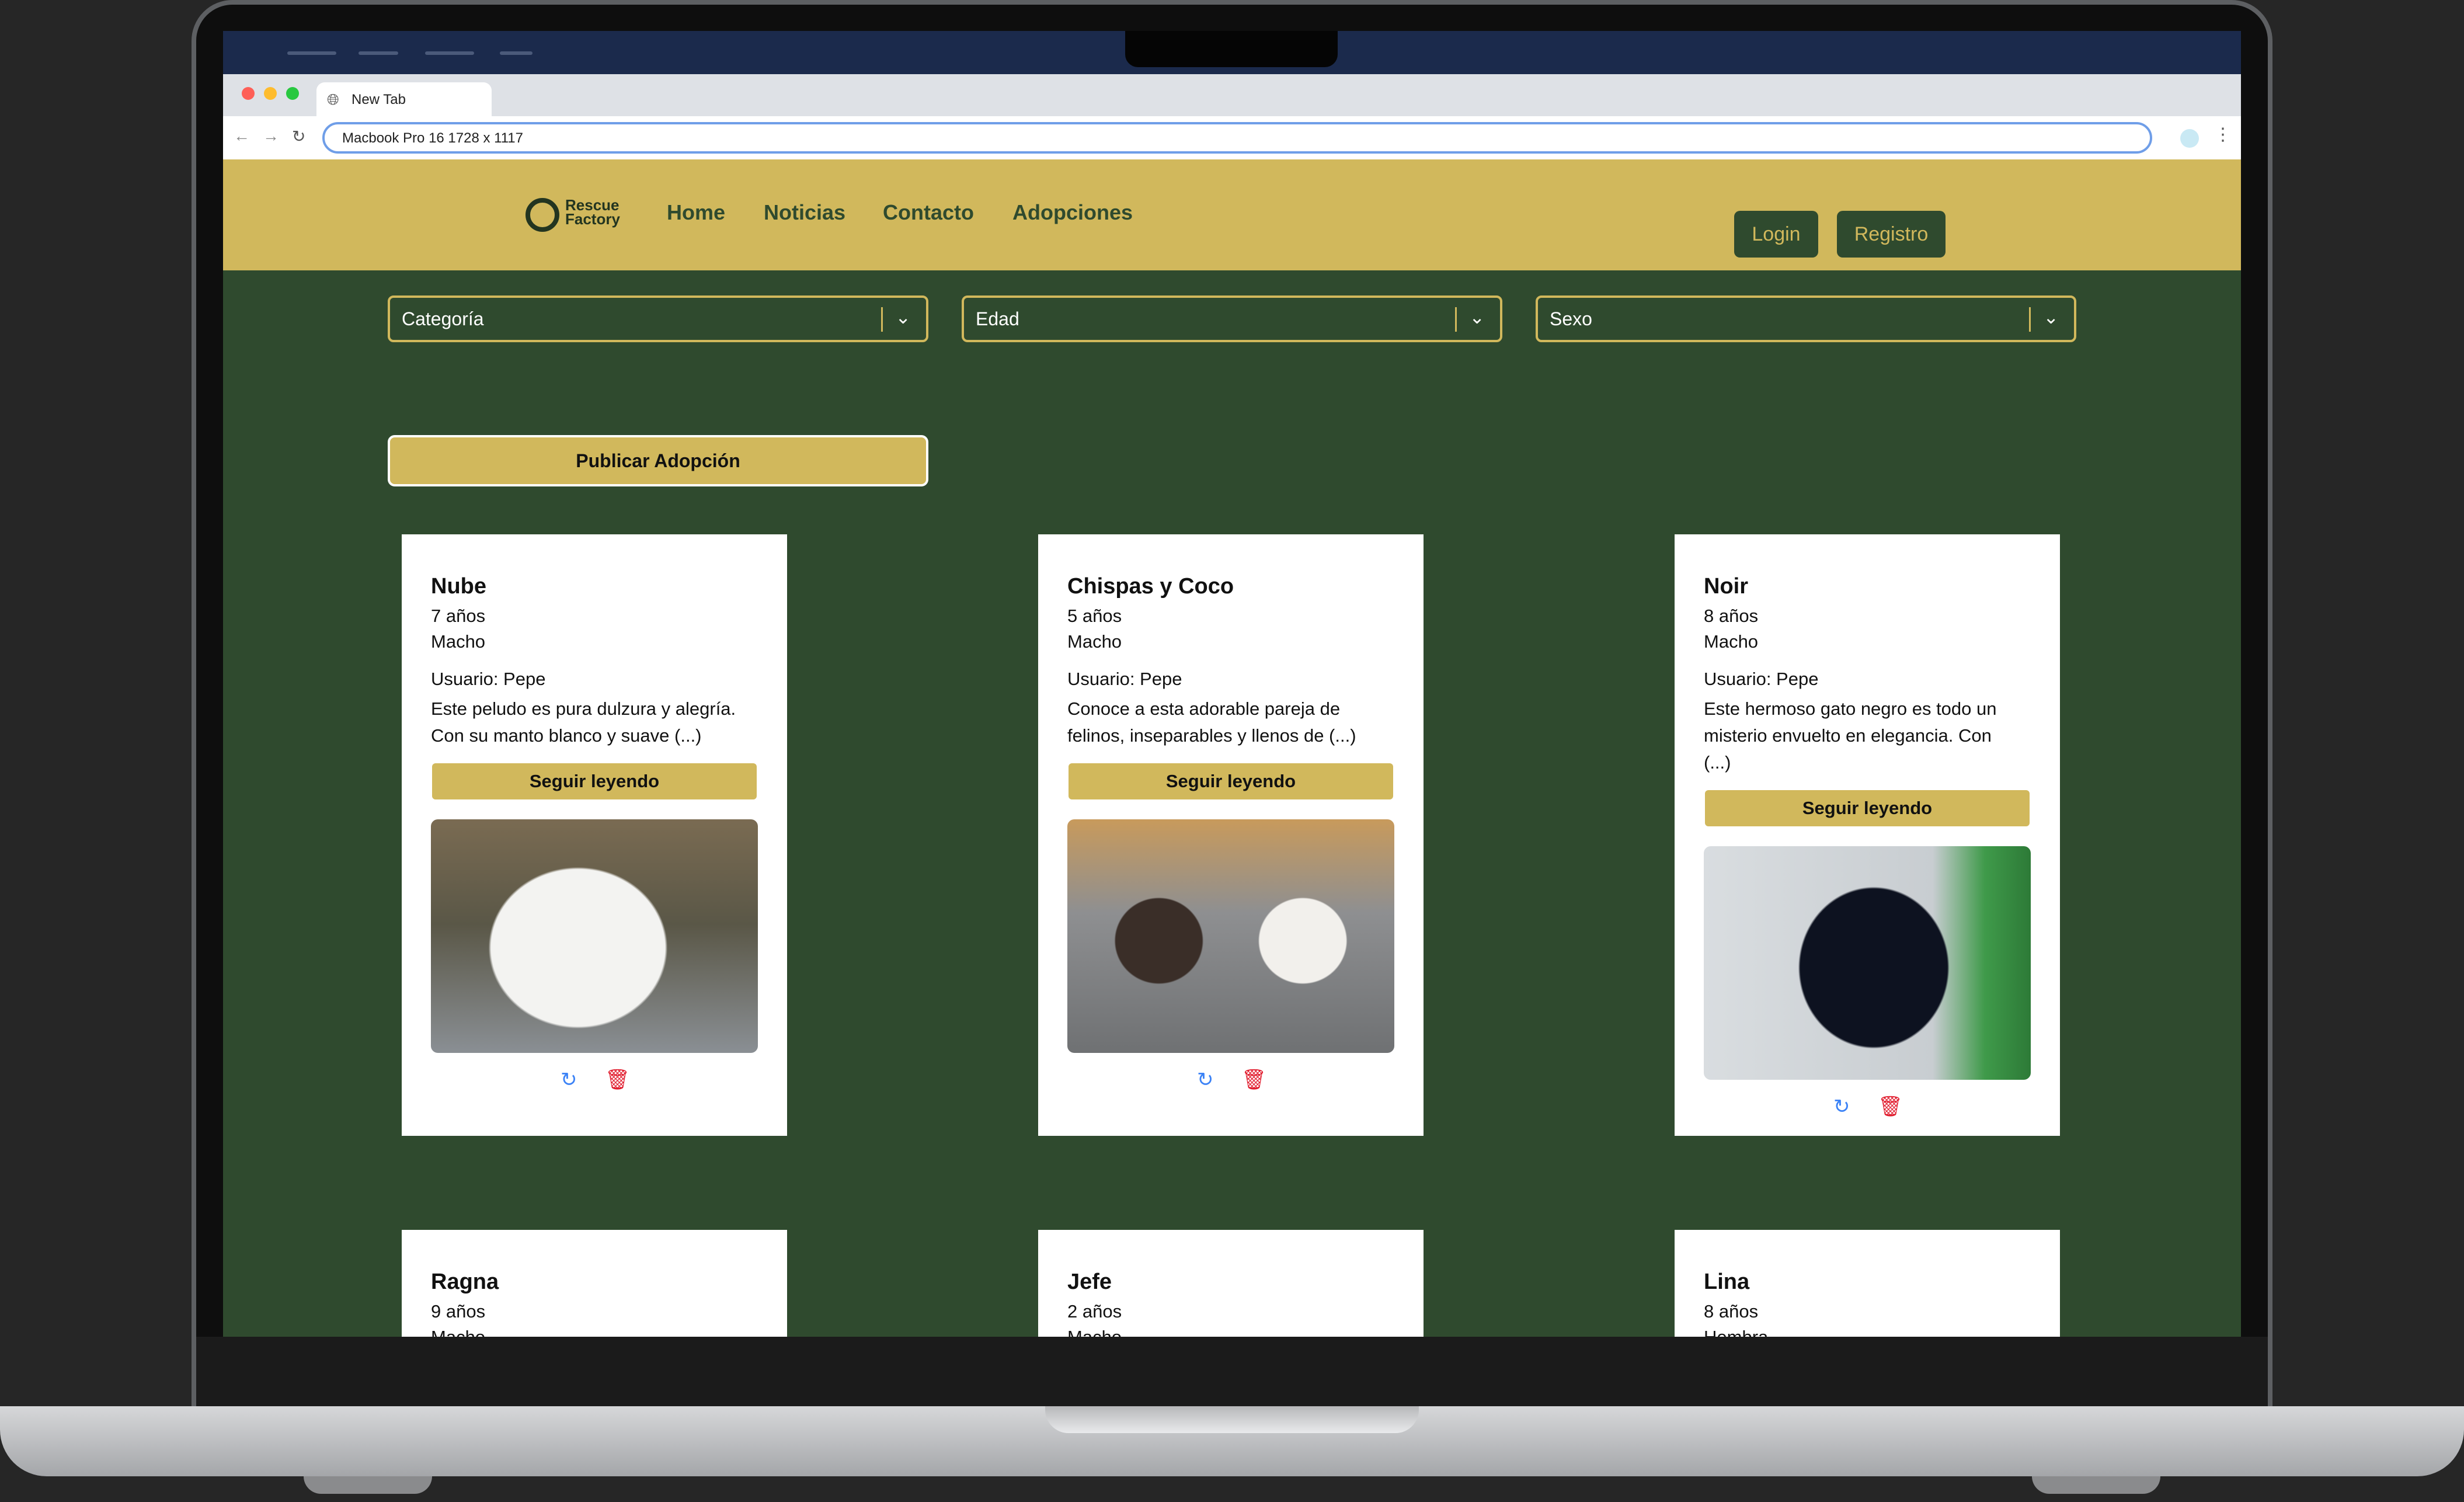 Image resolution: width=2464 pixels, height=1502 pixels. I want to click on globe-icon: 🌐︎, so click(333, 100).